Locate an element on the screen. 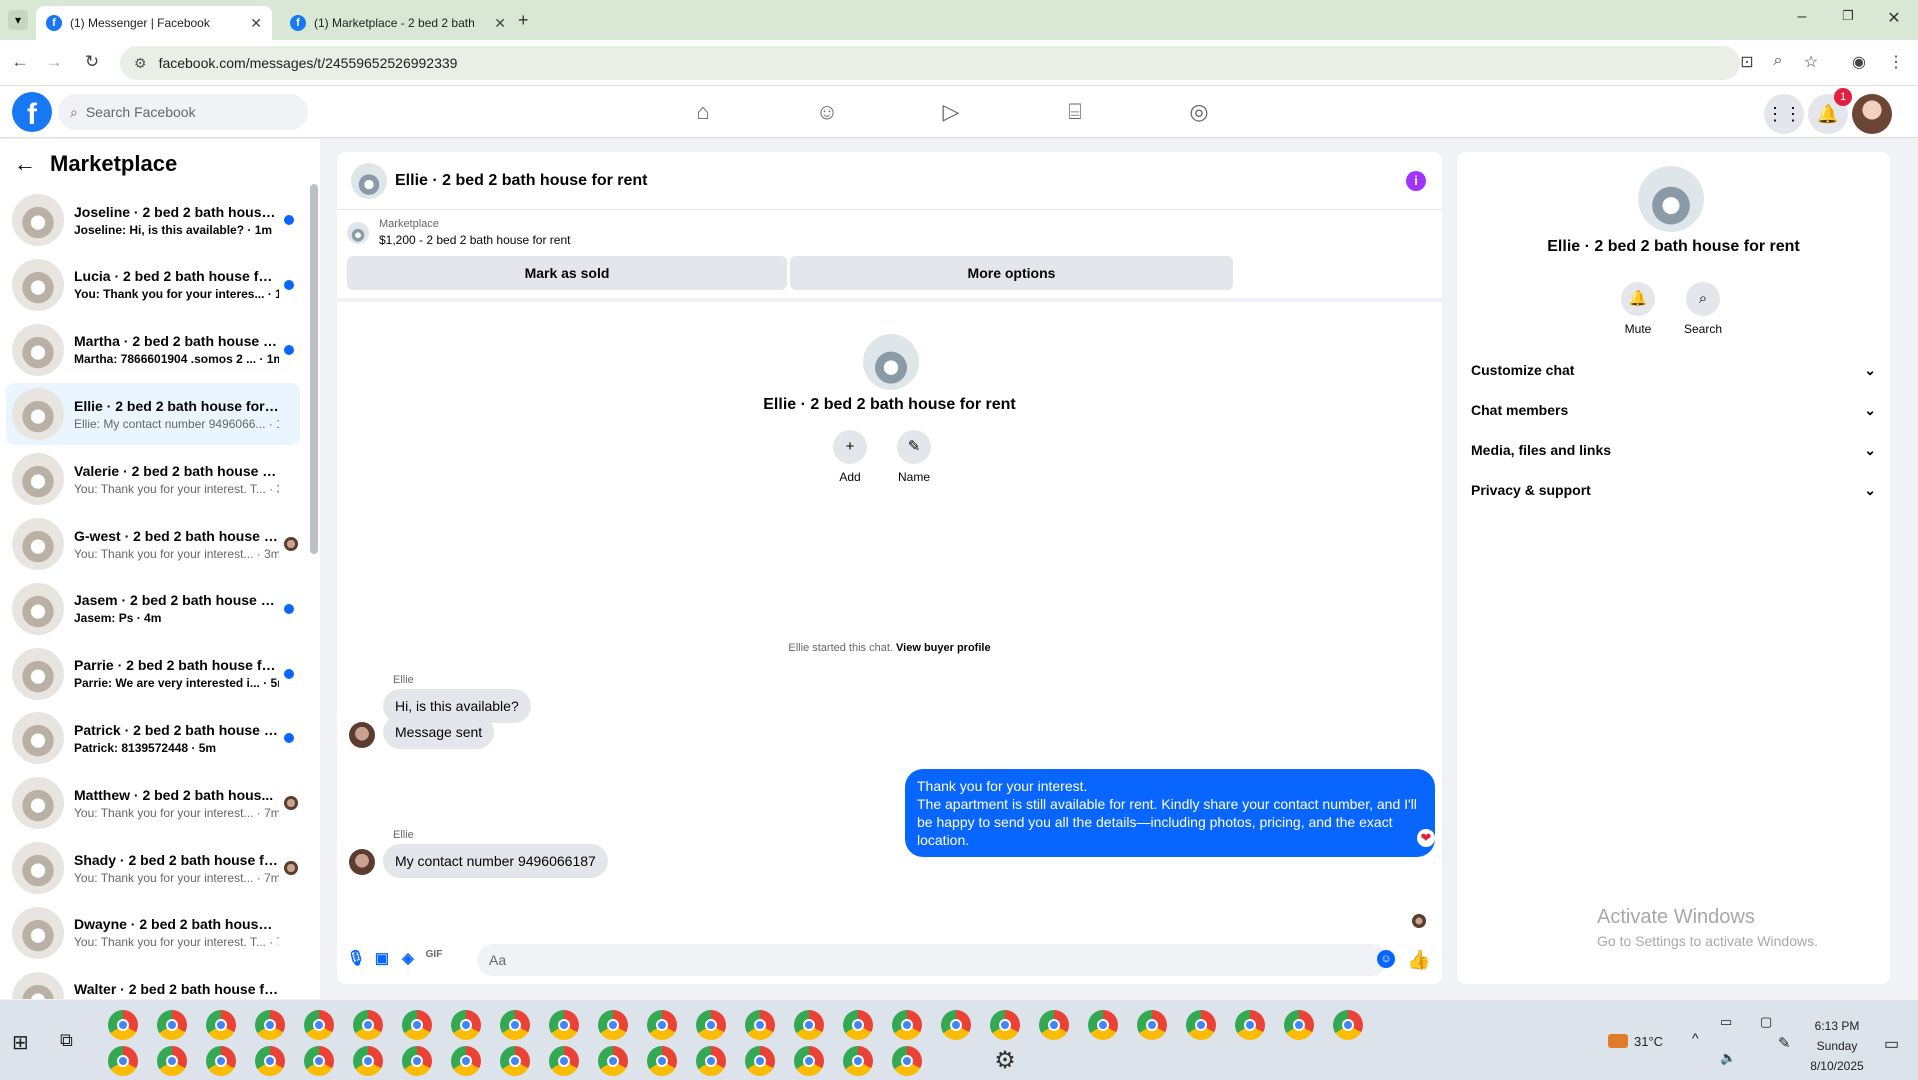  emoji-icon: ☺ is located at coordinates (1386, 959).